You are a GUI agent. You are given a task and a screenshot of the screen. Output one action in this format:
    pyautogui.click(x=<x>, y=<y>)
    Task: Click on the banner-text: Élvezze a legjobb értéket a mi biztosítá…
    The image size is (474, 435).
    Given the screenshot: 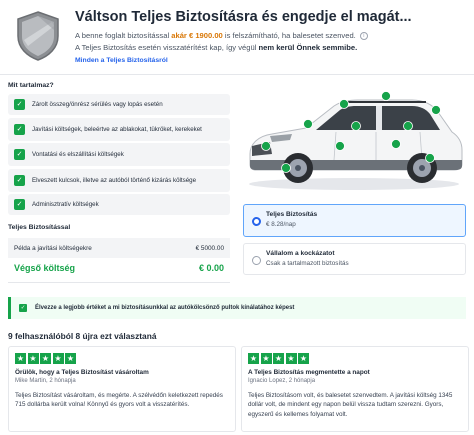 What is the action you would take?
    pyautogui.click(x=165, y=308)
    